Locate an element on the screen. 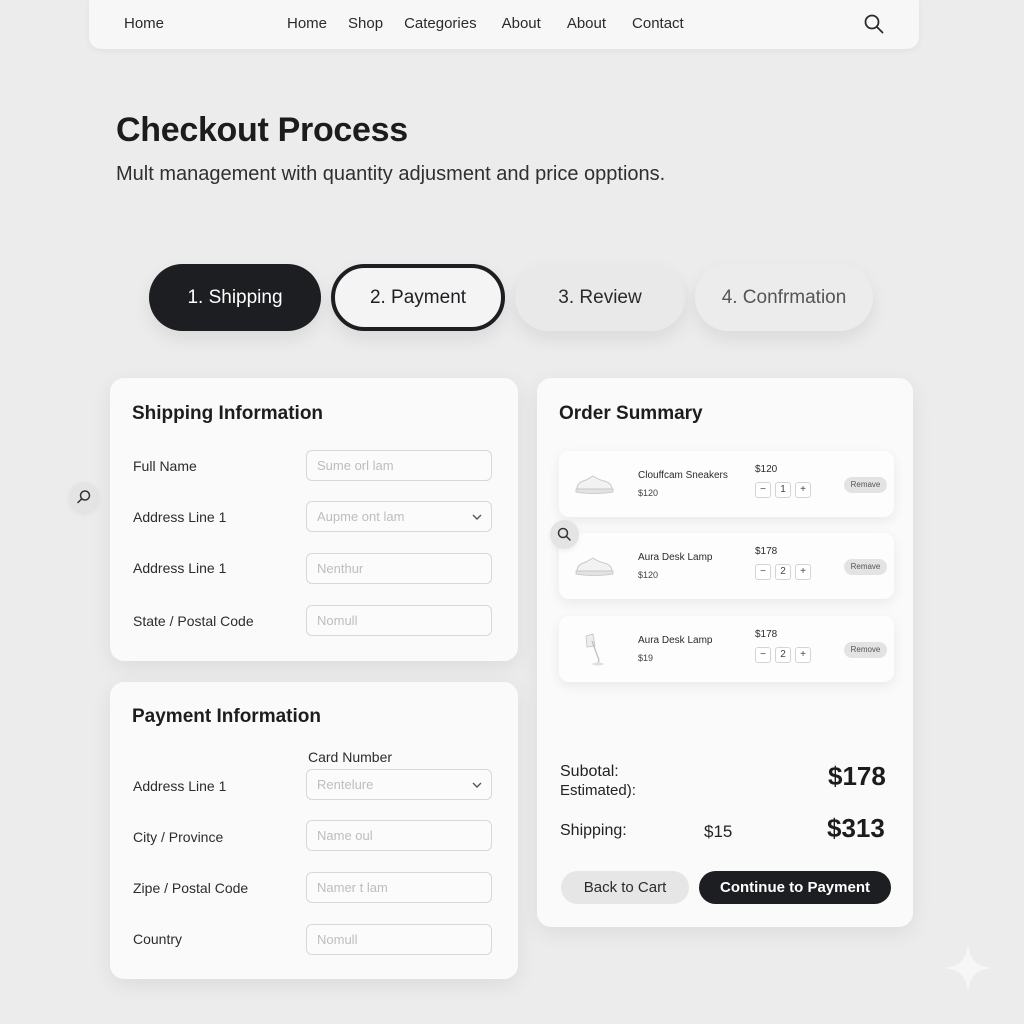 The image size is (1024, 1024). step-payment: 2. Payment is located at coordinates (418, 297).